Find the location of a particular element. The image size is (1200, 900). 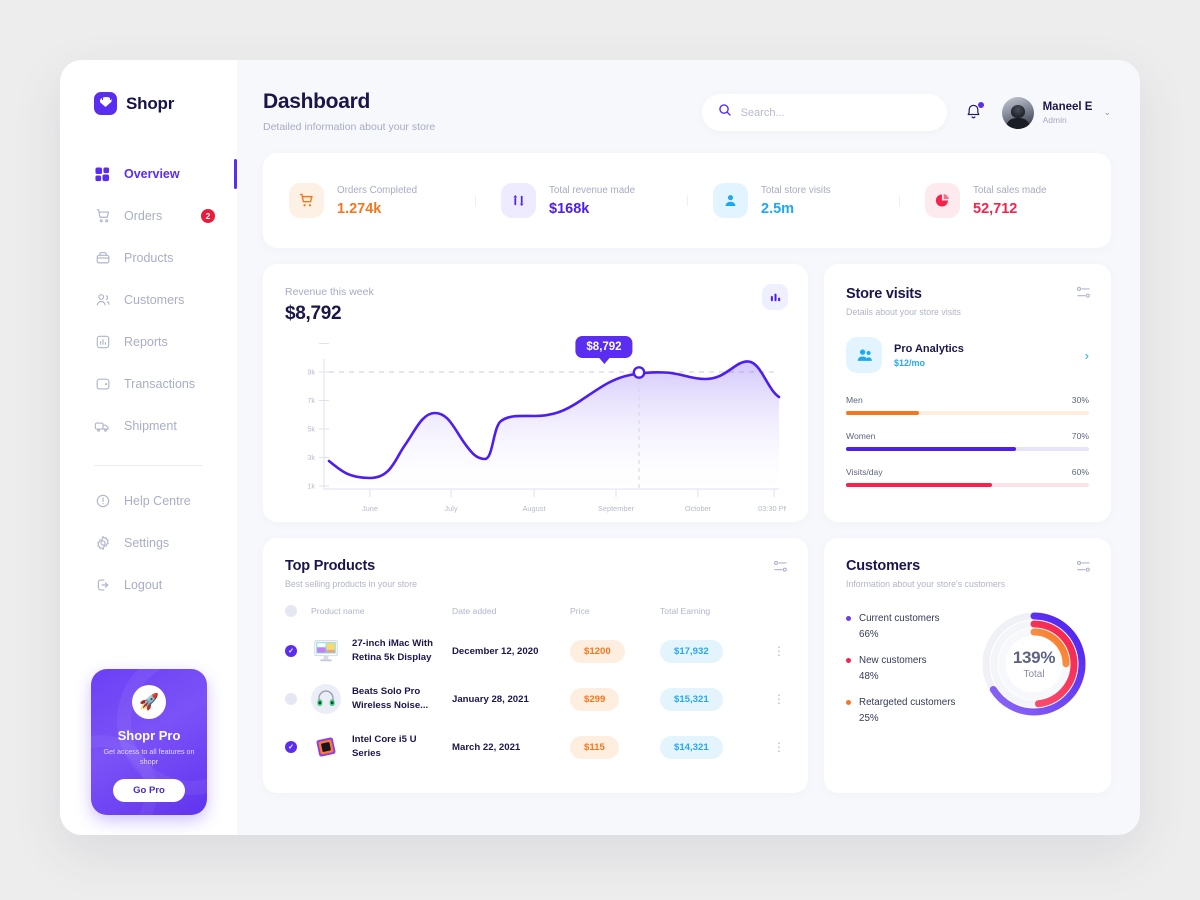

grid-icon is located at coordinates (102, 174).